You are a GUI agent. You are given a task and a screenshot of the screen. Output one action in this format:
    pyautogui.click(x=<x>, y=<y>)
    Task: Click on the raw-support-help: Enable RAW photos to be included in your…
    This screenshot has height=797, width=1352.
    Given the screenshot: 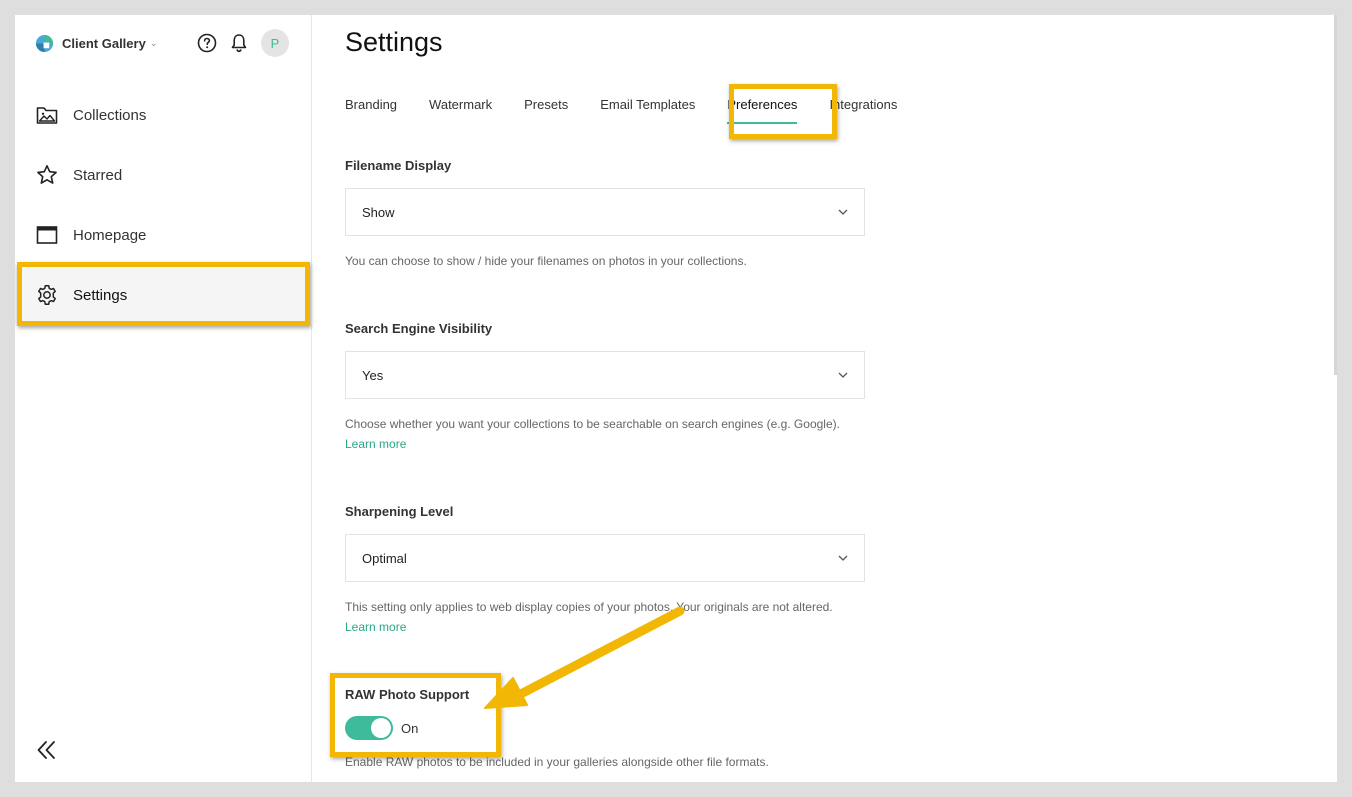 What is the action you would take?
    pyautogui.click(x=557, y=762)
    